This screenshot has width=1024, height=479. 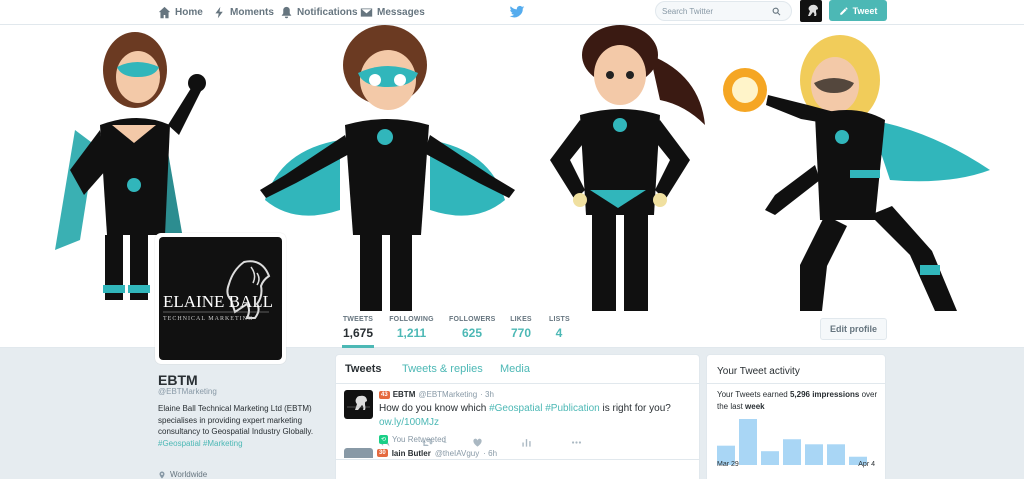 I want to click on stat-value: 625, so click(x=472, y=333).